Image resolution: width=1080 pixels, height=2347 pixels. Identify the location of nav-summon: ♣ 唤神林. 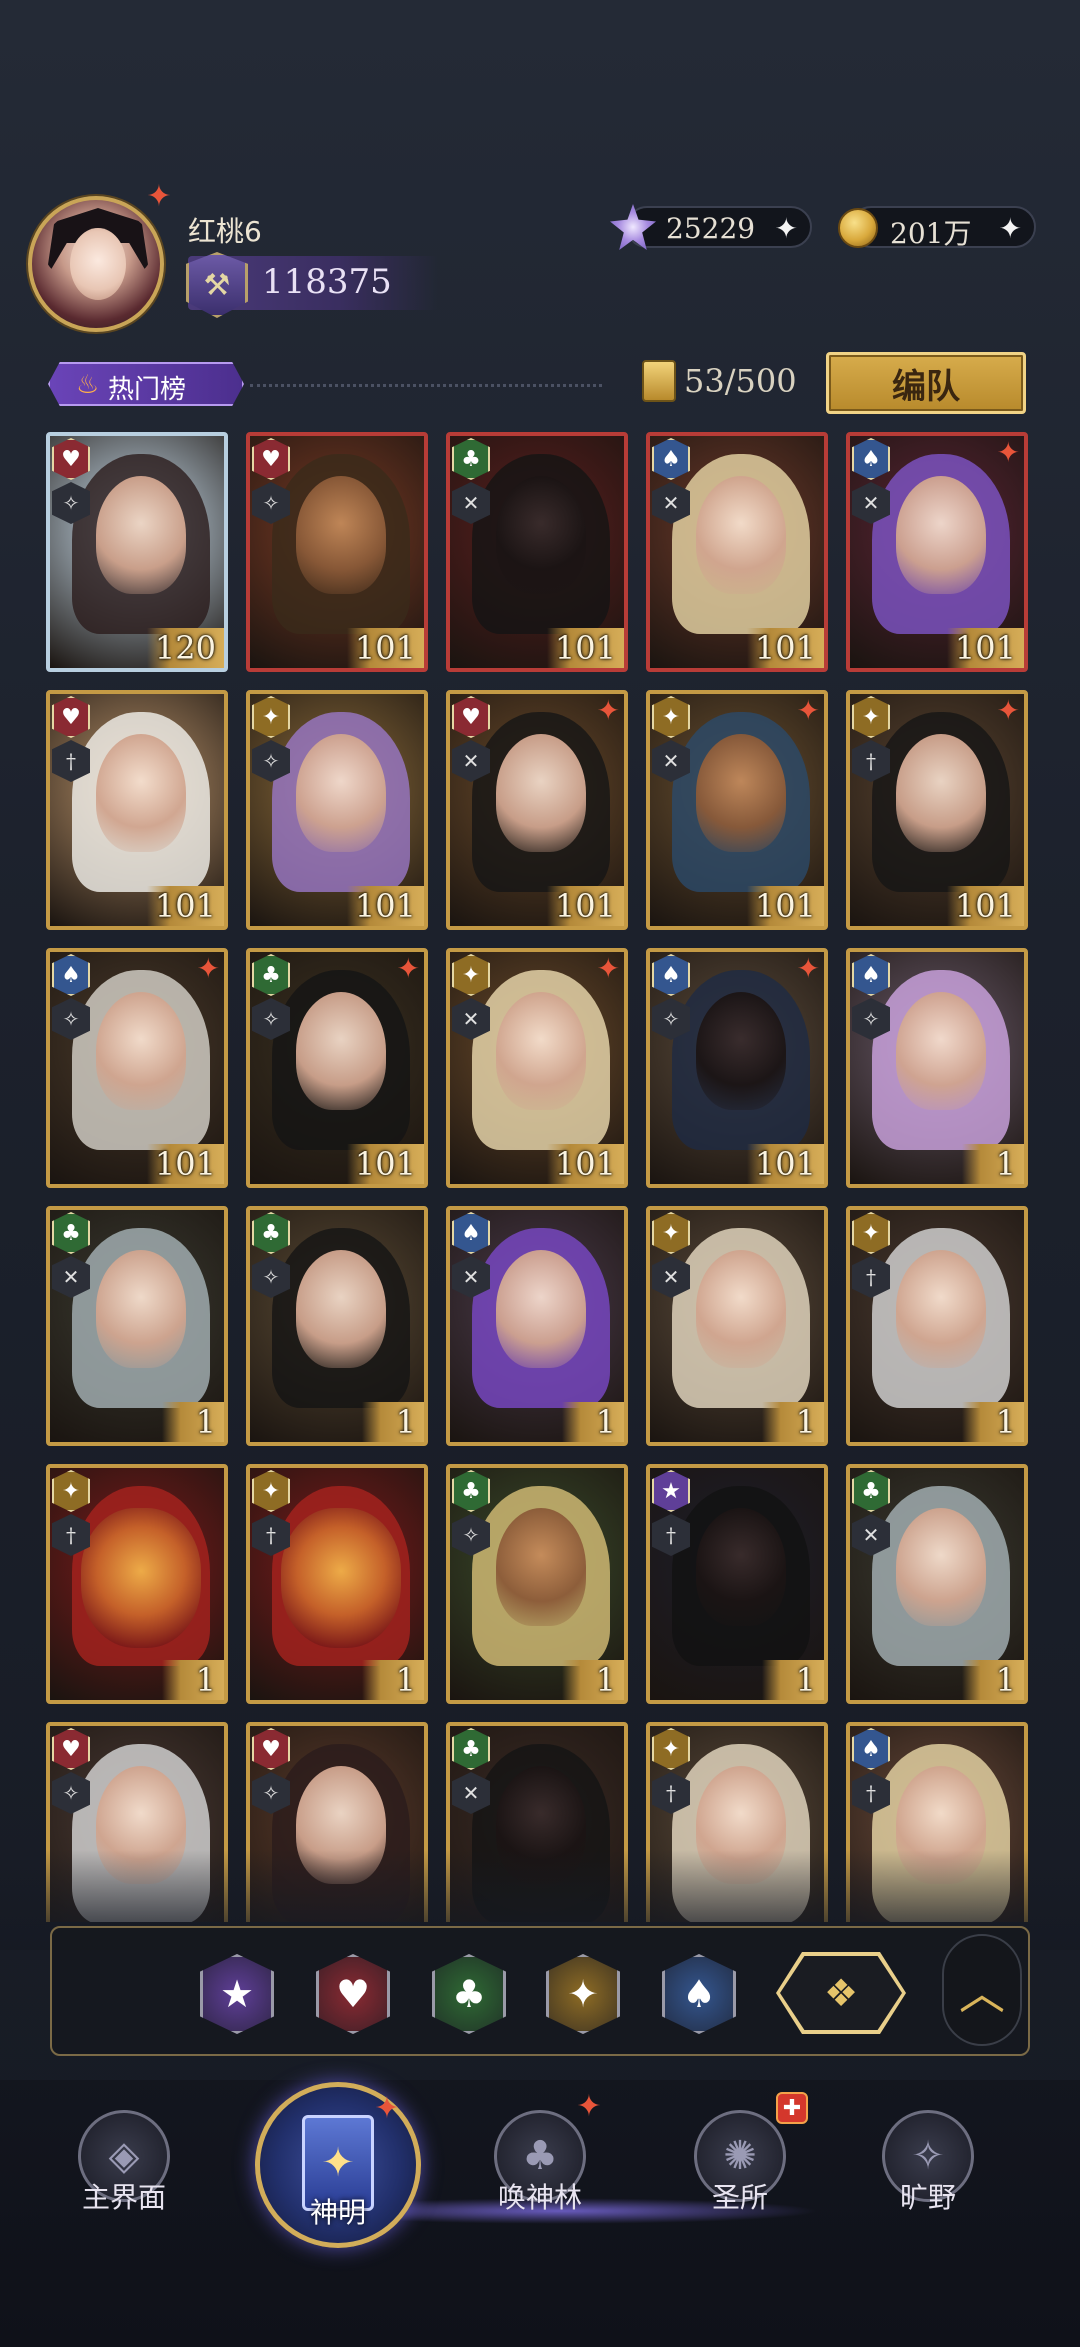
(540, 2175).